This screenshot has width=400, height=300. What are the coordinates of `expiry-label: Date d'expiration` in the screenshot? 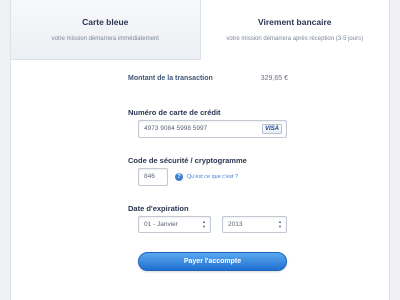 It's located at (158, 208).